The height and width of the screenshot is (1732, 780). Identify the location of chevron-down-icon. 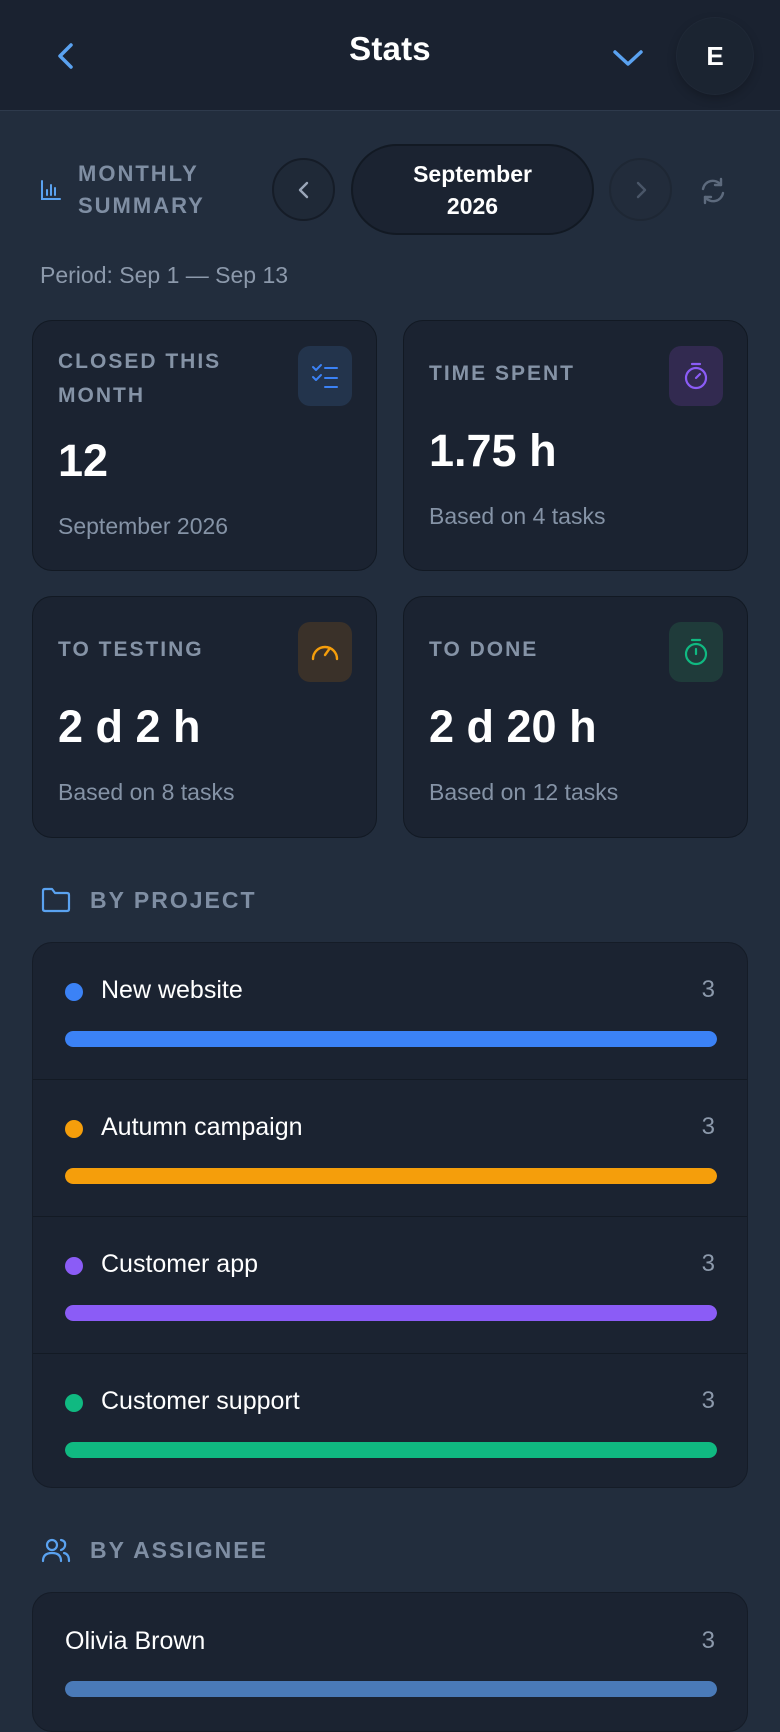
(628, 58).